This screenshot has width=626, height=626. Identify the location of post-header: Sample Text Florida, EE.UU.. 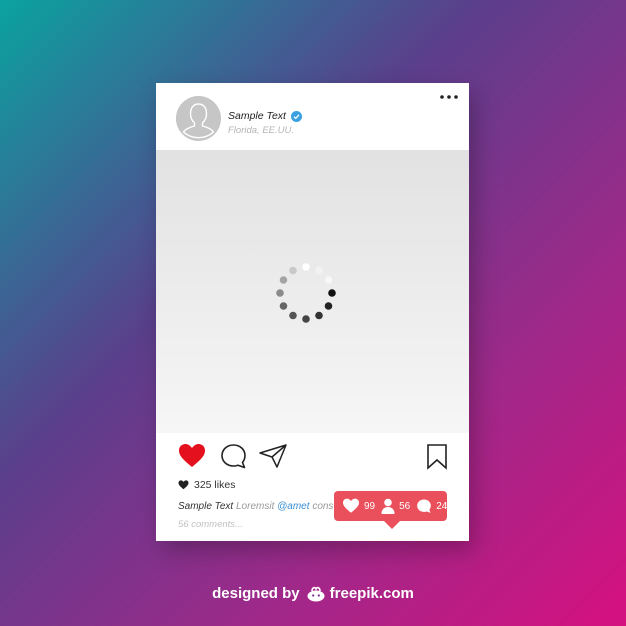
(312, 116).